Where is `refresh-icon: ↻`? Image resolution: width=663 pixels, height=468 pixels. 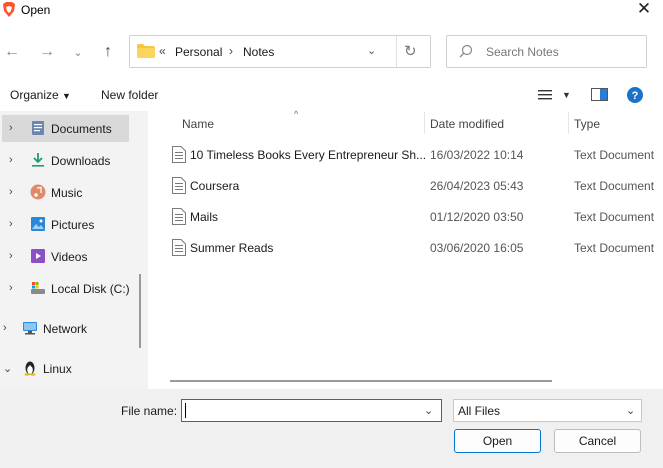 refresh-icon: ↻ is located at coordinates (410, 51).